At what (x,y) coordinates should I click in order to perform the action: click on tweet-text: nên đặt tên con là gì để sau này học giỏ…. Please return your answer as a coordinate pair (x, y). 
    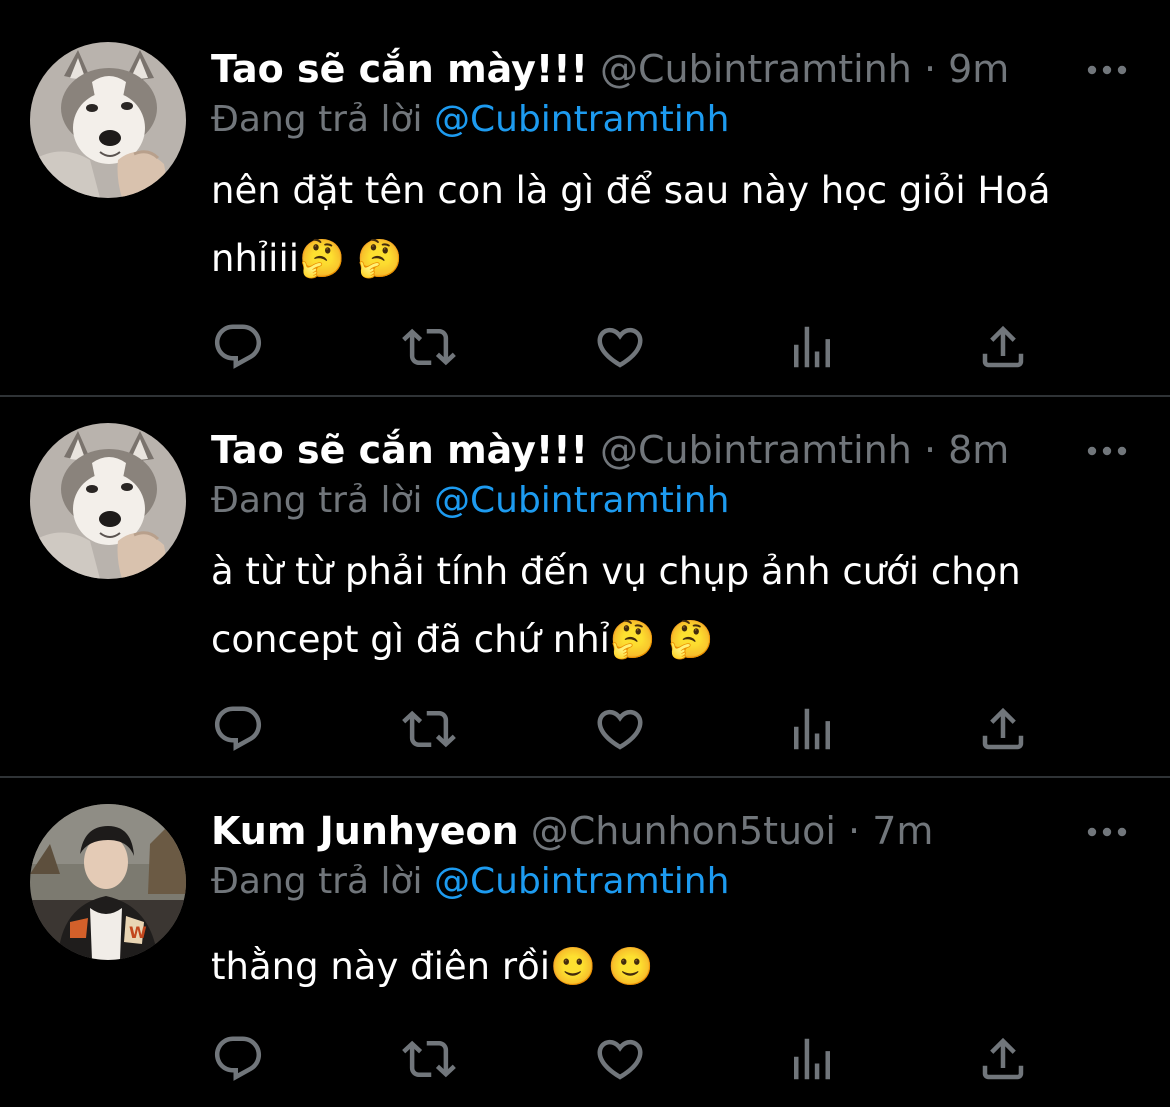
    Looking at the image, I should click on (637, 224).